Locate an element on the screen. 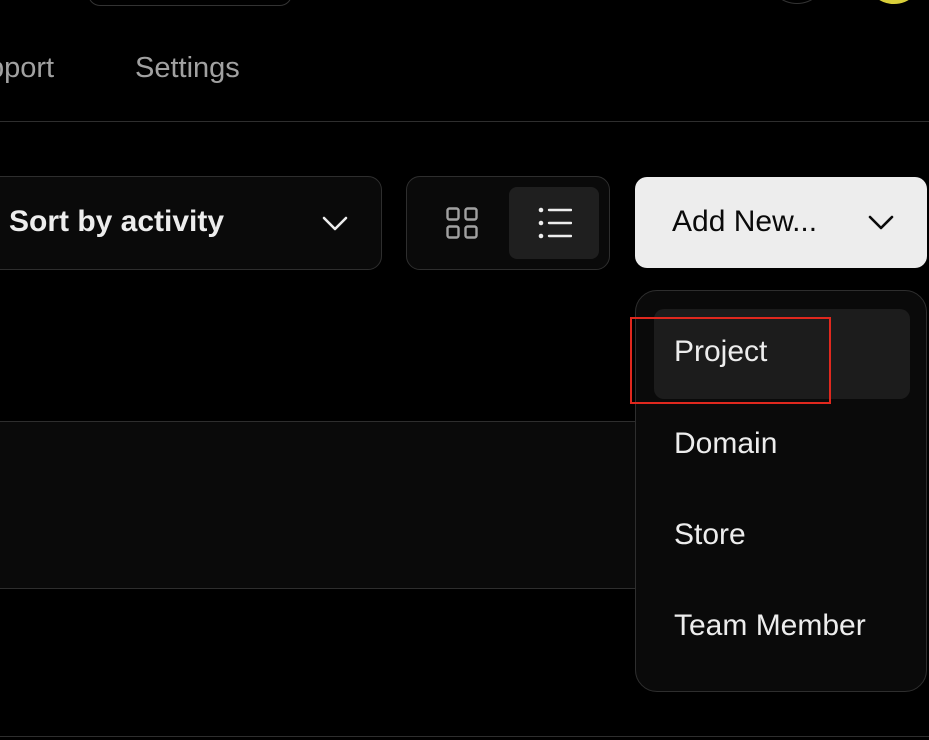  grid-icon is located at coordinates (462, 223).